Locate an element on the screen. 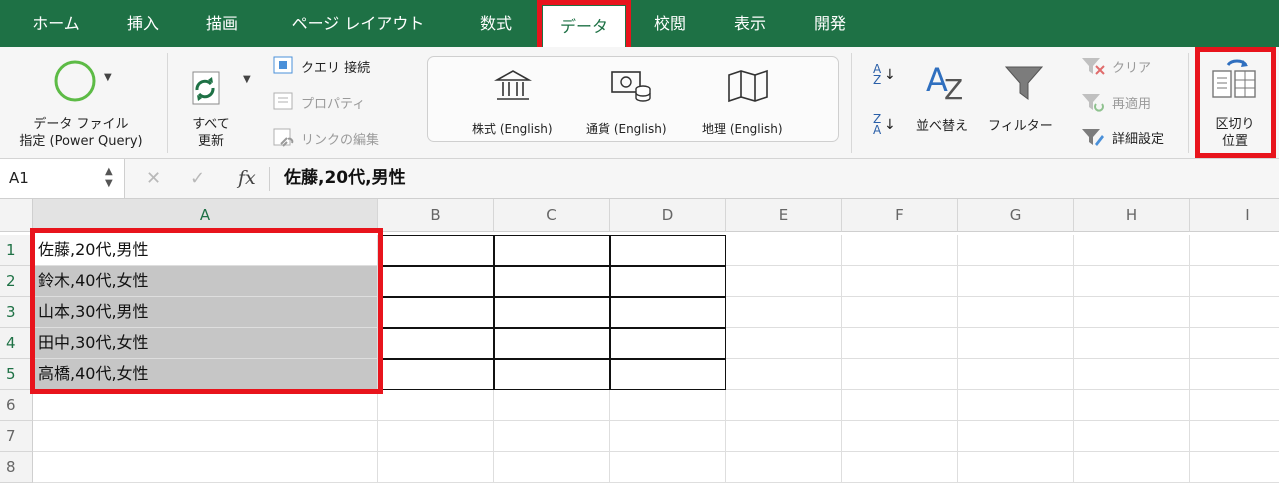  properties-button: プロパティ is located at coordinates (333, 102).